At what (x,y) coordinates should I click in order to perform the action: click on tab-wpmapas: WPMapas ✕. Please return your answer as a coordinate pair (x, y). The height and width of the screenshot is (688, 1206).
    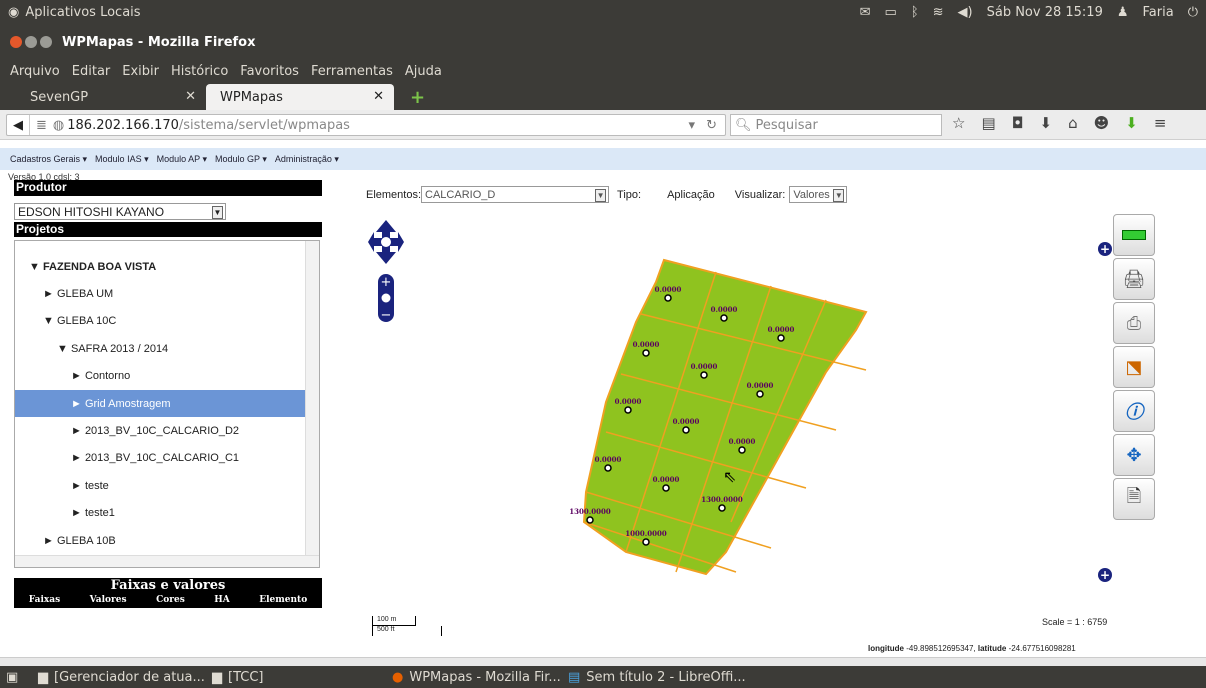
    Looking at the image, I should click on (300, 97).